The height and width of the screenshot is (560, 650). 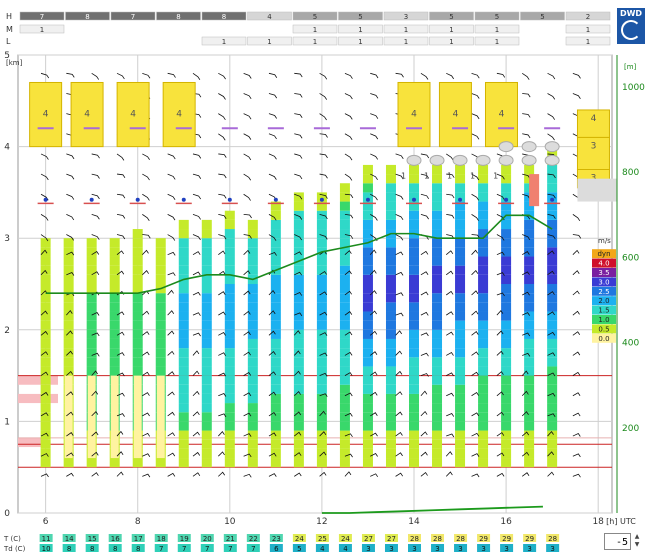 I want to click on y-tick-label: 1, so click(x=7, y=422).